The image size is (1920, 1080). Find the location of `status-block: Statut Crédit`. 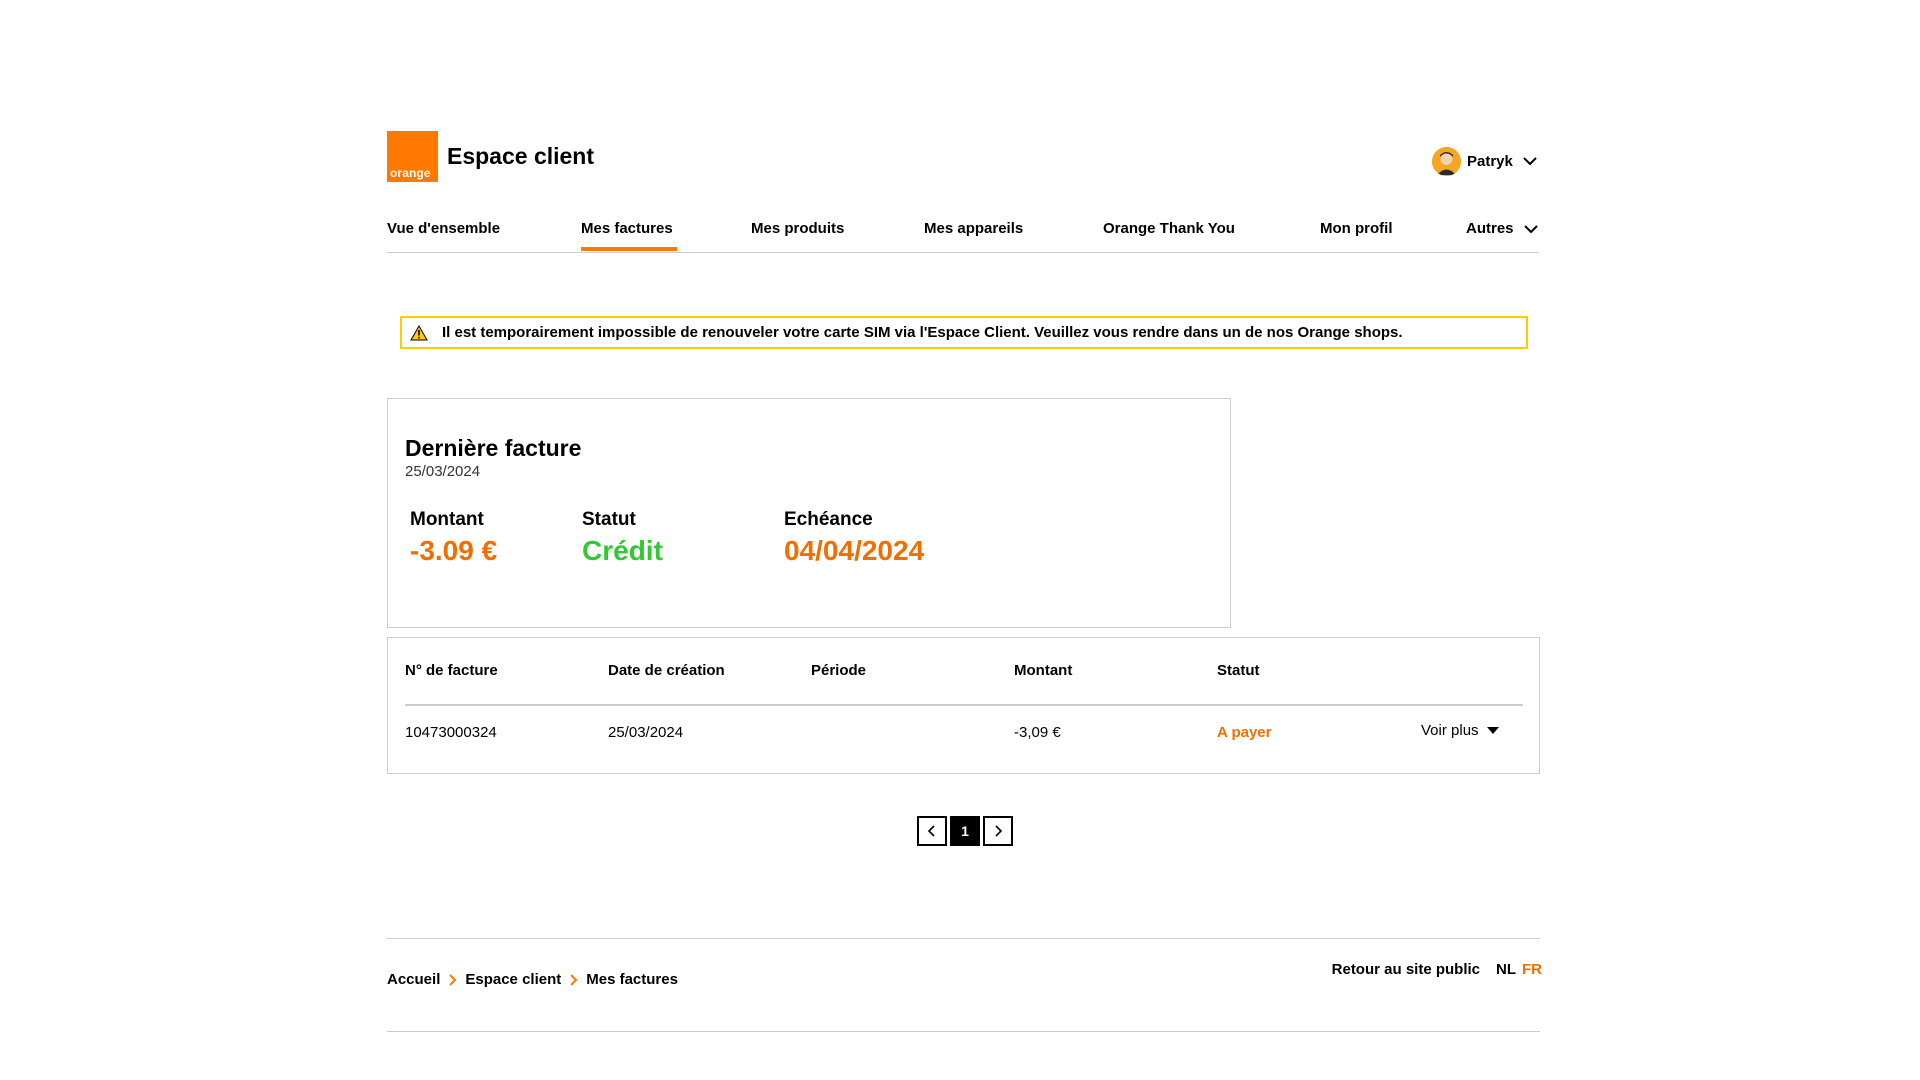

status-block: Statut Crédit is located at coordinates (622, 538).